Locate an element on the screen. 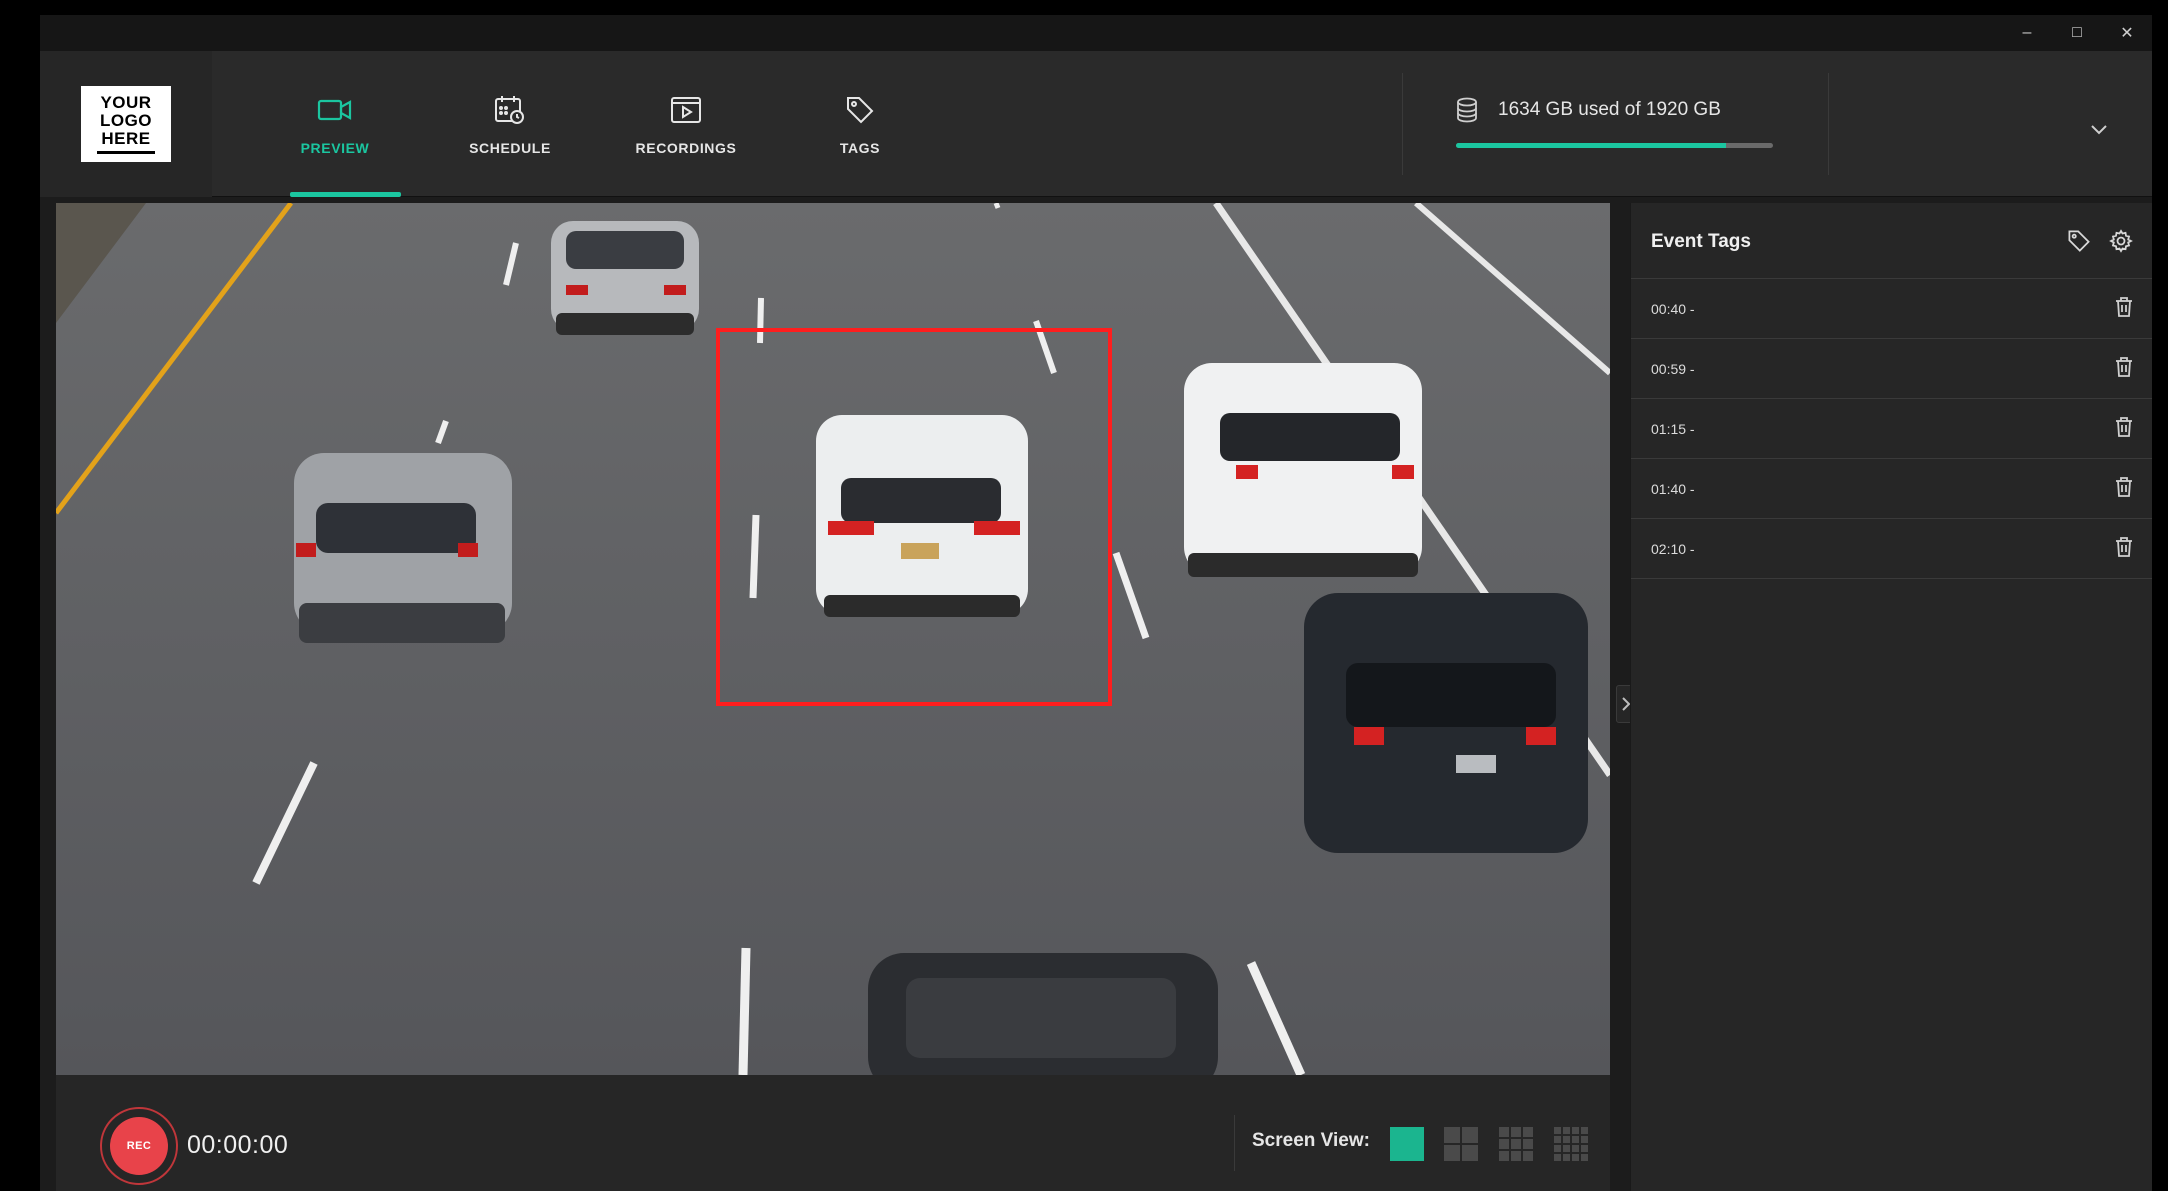 Image resolution: width=2168 pixels, height=1191 pixels. storage-progress-bar is located at coordinates (1614, 145).